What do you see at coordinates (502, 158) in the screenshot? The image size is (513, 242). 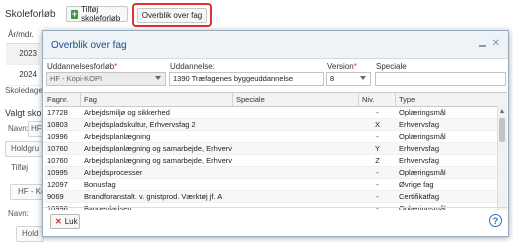 I see `grid-scrollbar` at bounding box center [502, 158].